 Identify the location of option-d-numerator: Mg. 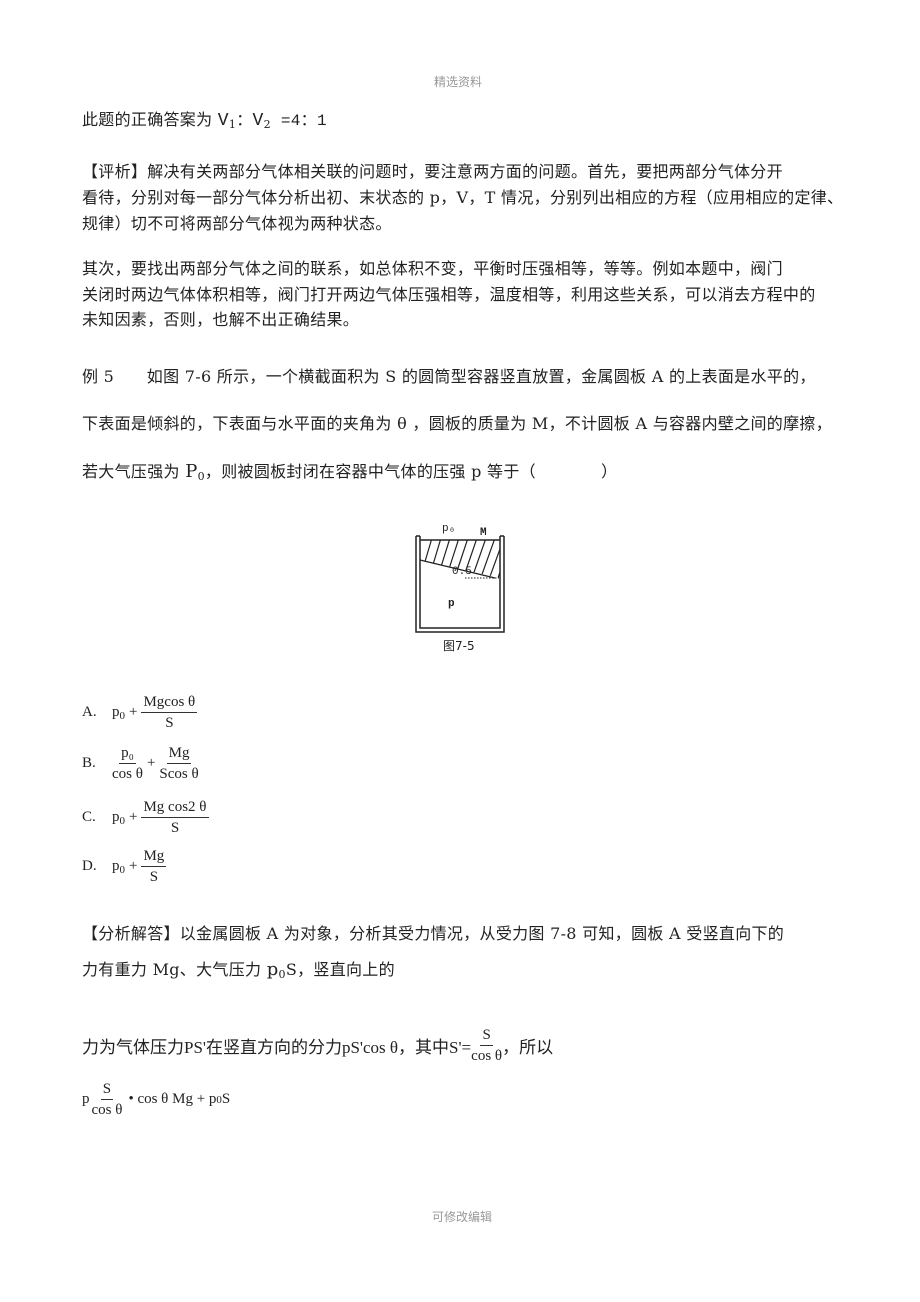
(154, 857).